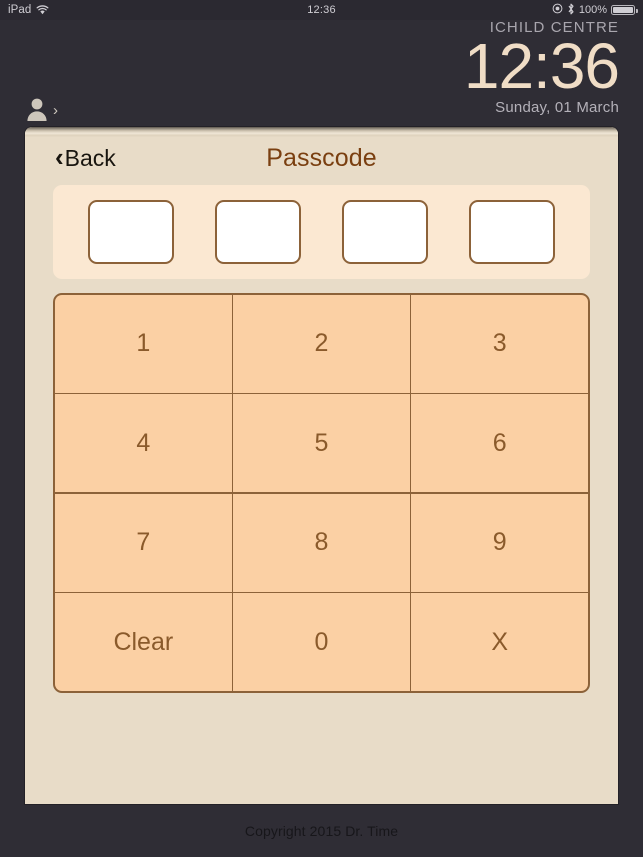  I want to click on location-services-icon, so click(557, 10).